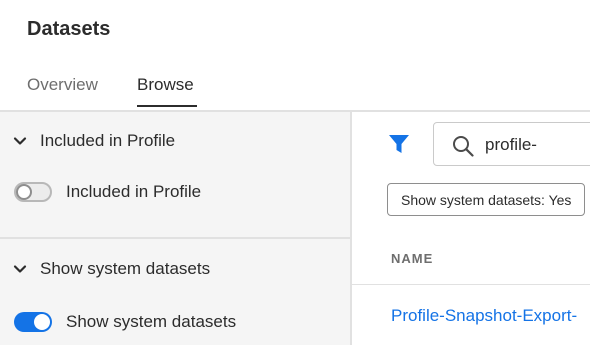  I want to click on section-header-included-in-profile: Included in Profile, so click(93, 141).